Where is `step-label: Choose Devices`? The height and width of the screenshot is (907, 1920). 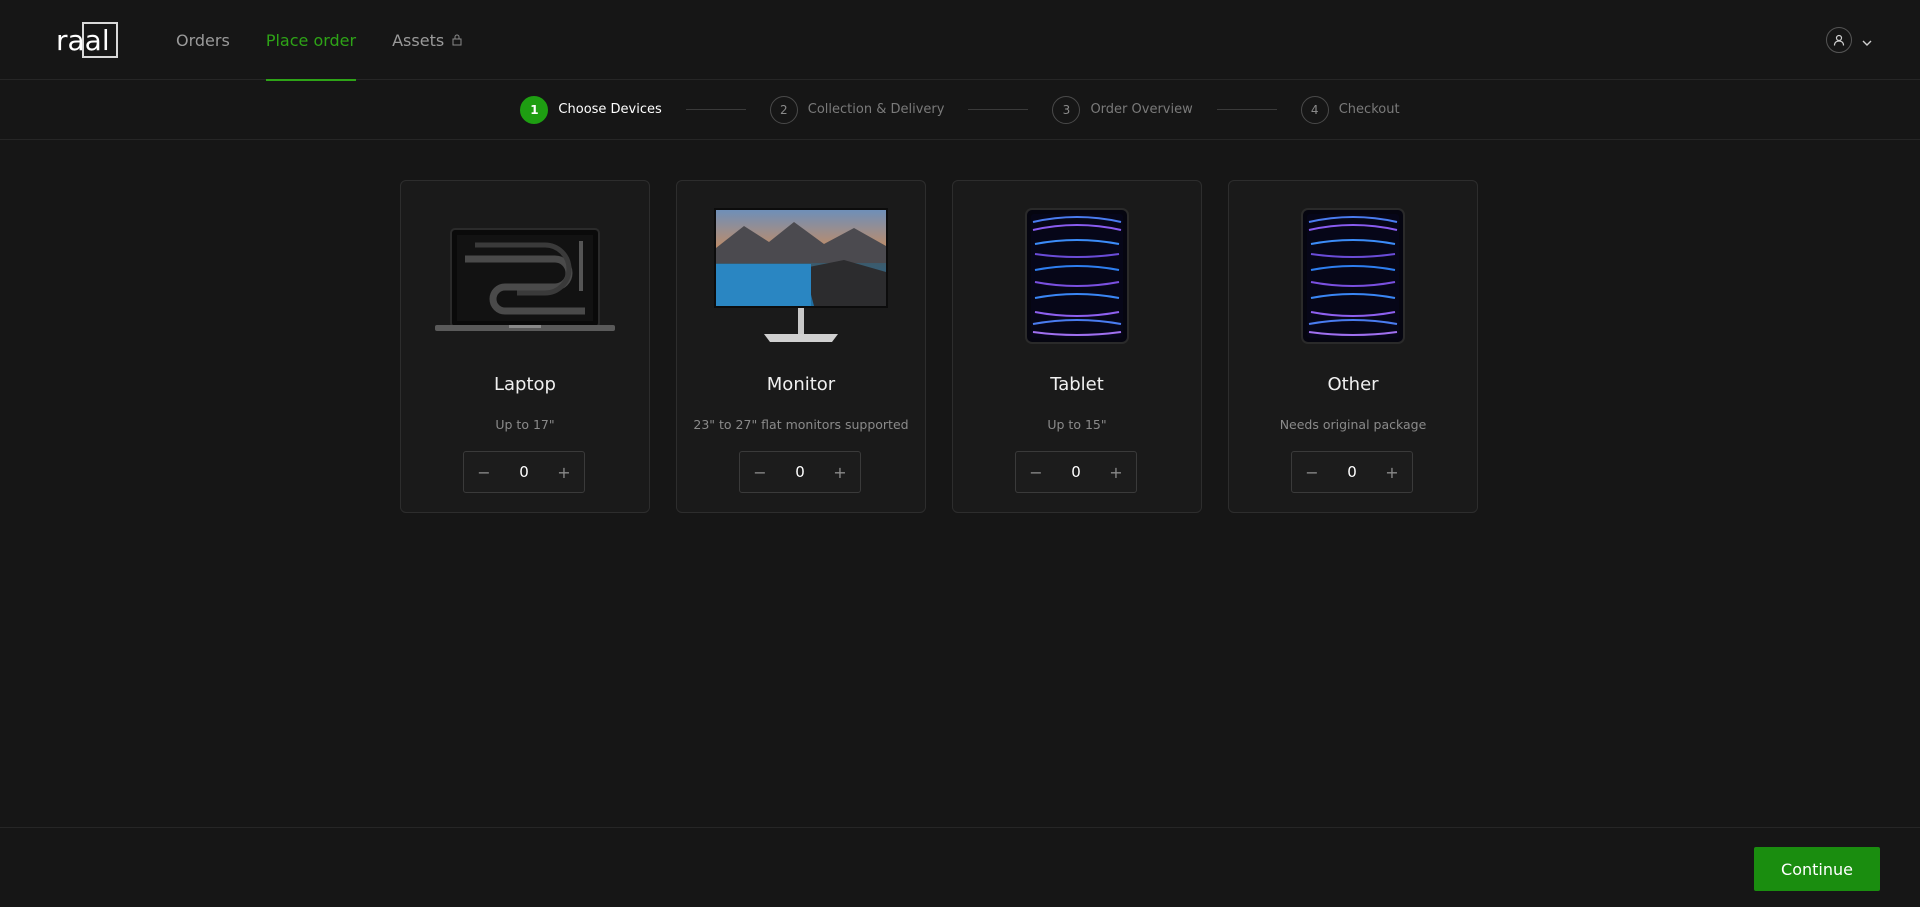 step-label: Choose Devices is located at coordinates (610, 109).